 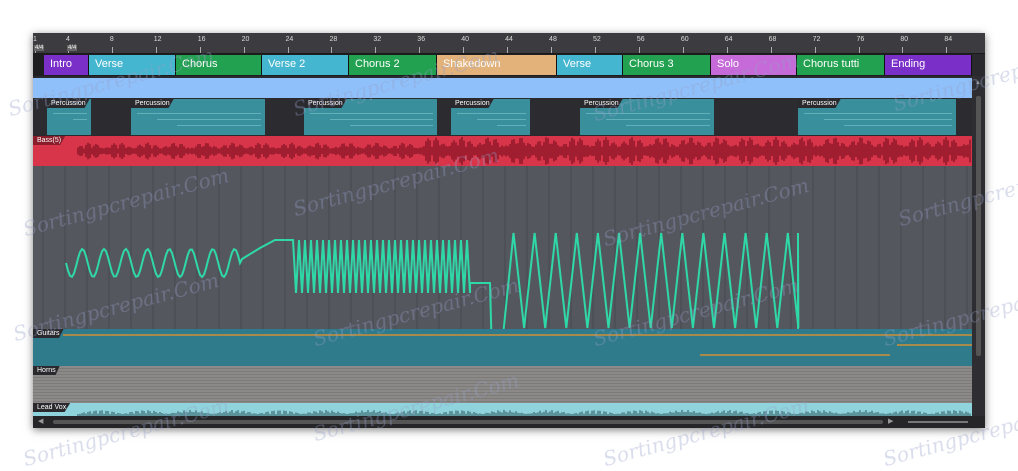 What do you see at coordinates (287, 64) in the screenshot?
I see `section-label: Verse 2` at bounding box center [287, 64].